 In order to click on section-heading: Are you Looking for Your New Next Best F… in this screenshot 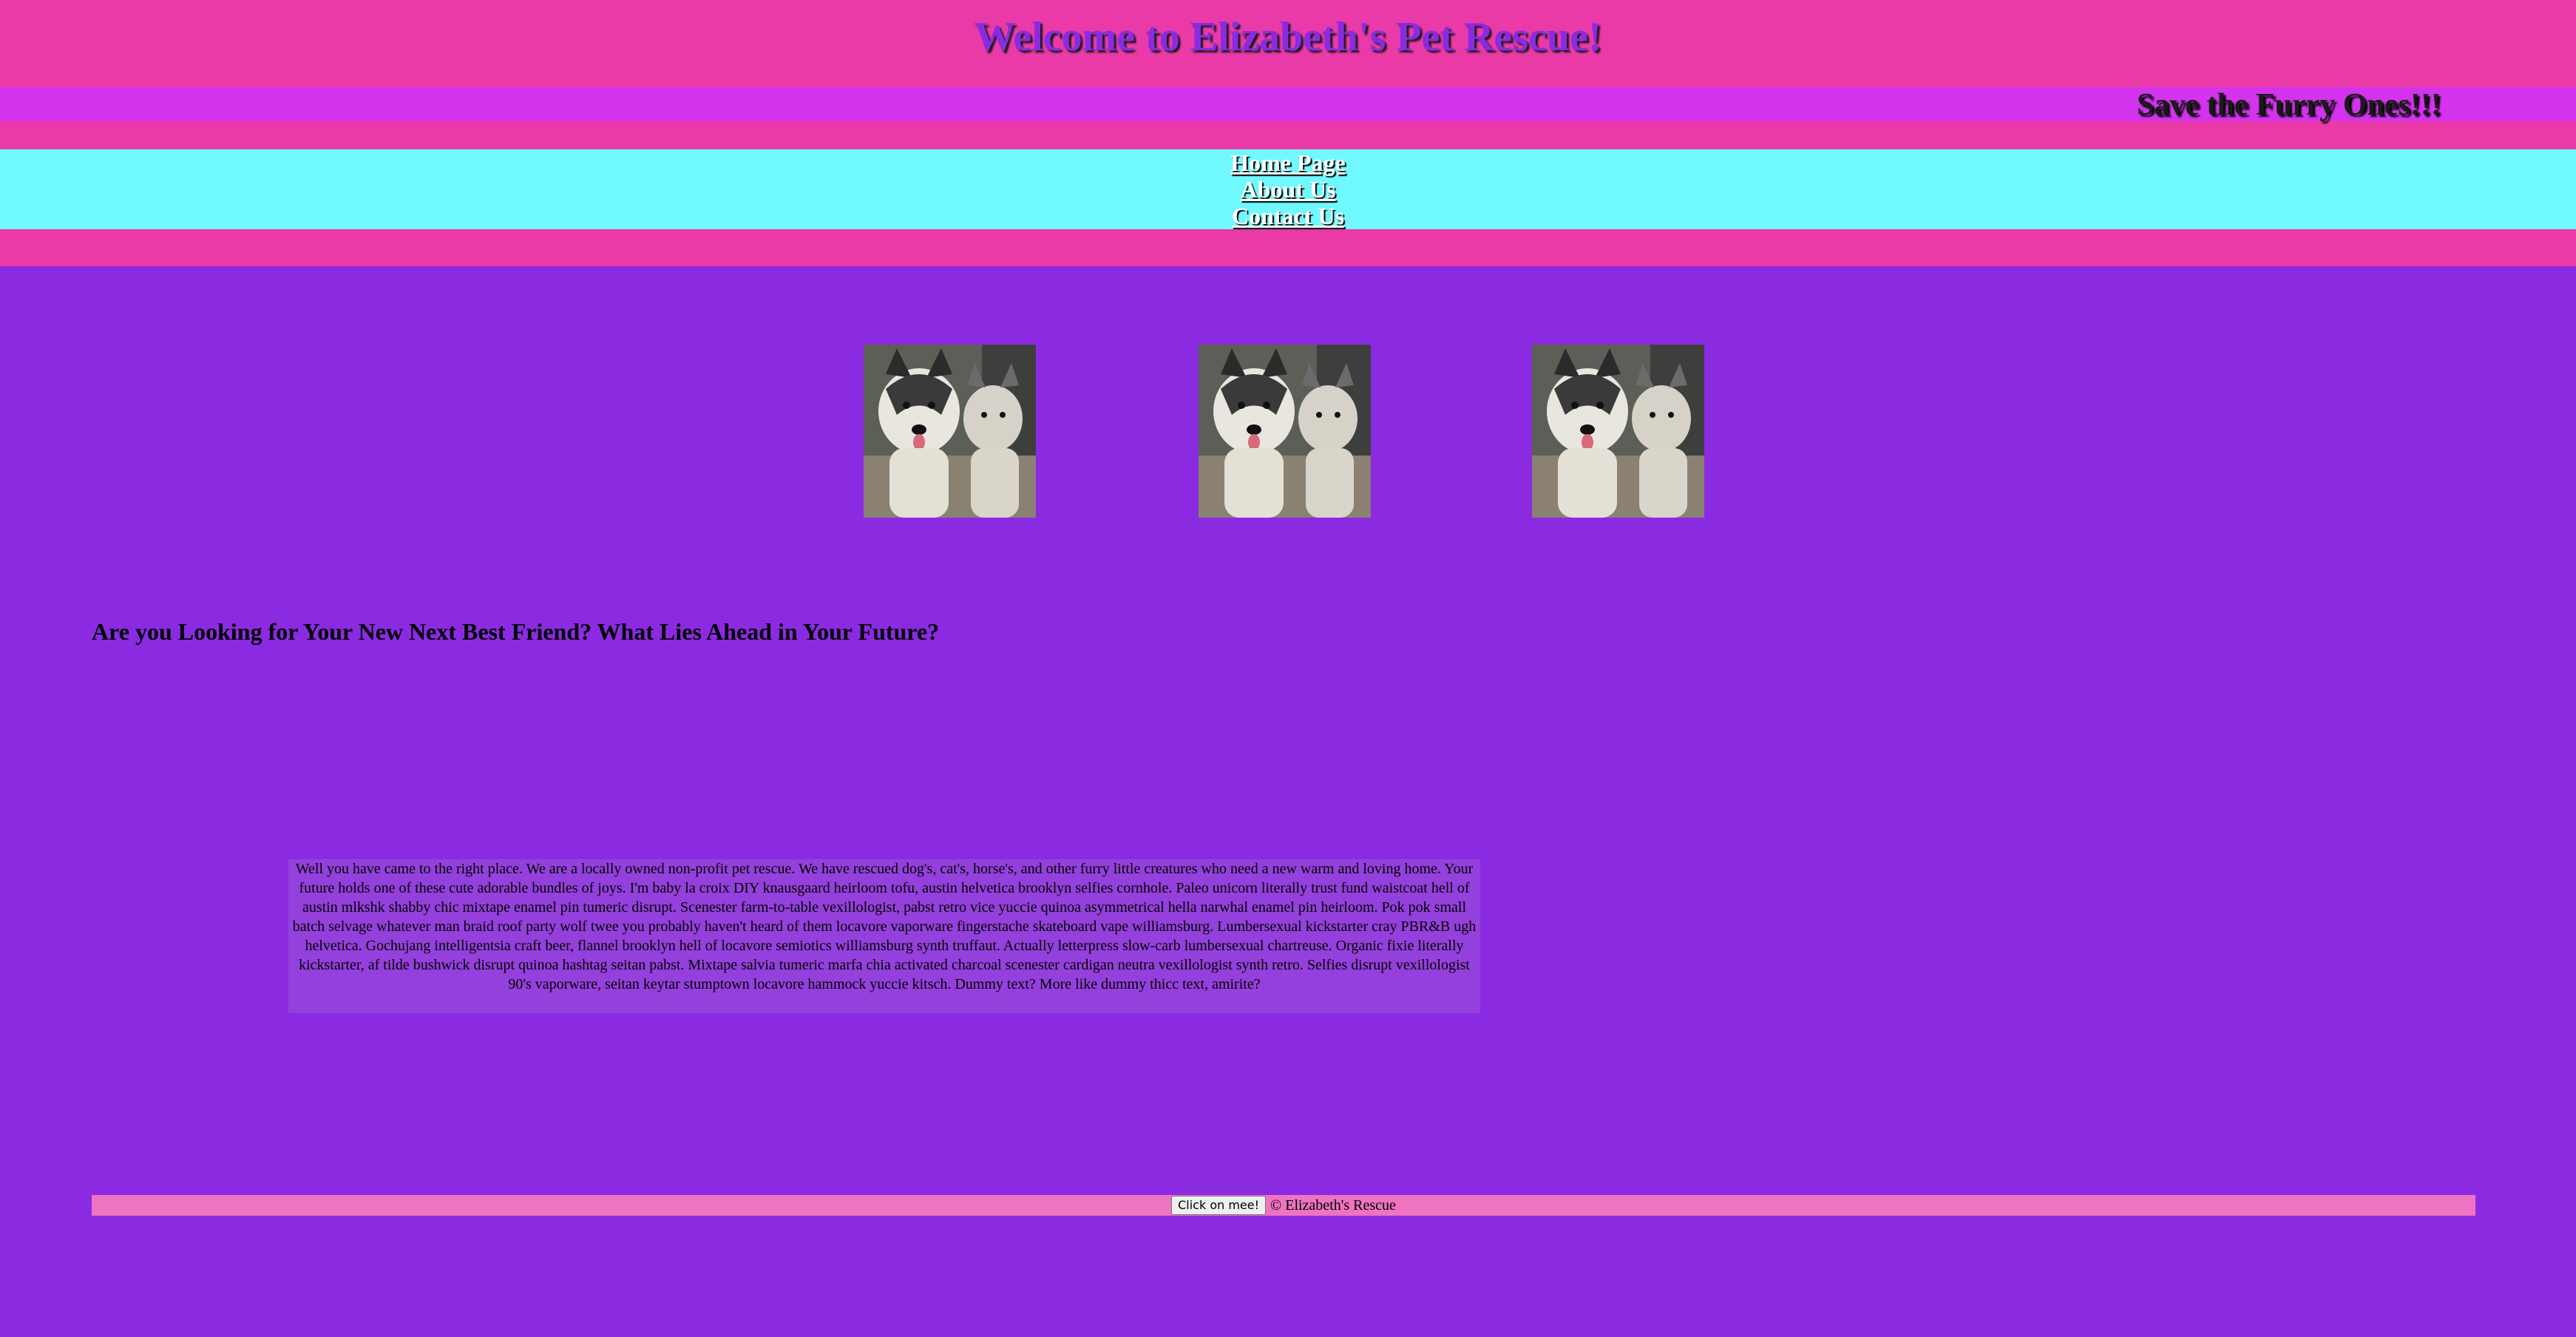, I will do `click(516, 631)`.